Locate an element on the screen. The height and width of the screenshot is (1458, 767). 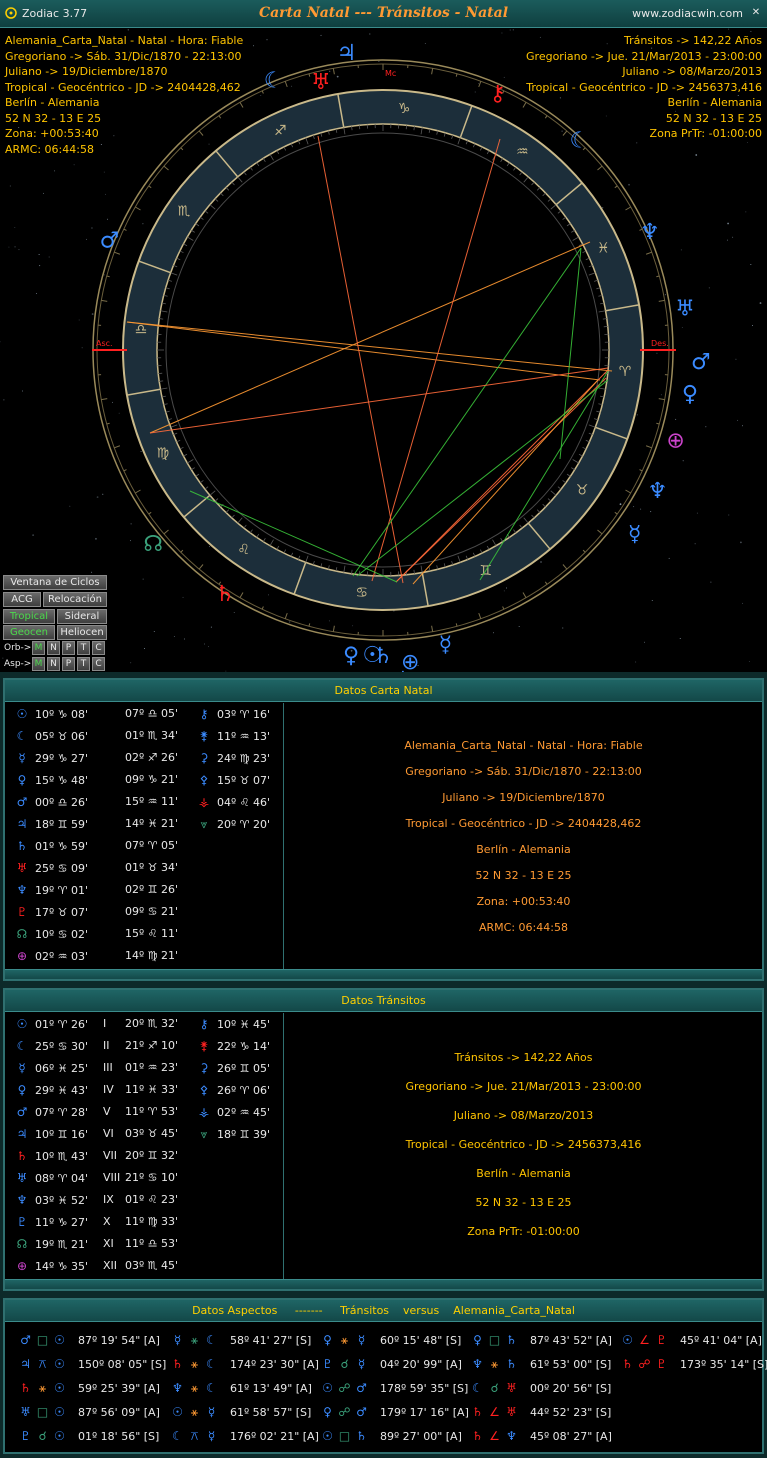
sideral-button: Sideral is located at coordinates (82, 616).